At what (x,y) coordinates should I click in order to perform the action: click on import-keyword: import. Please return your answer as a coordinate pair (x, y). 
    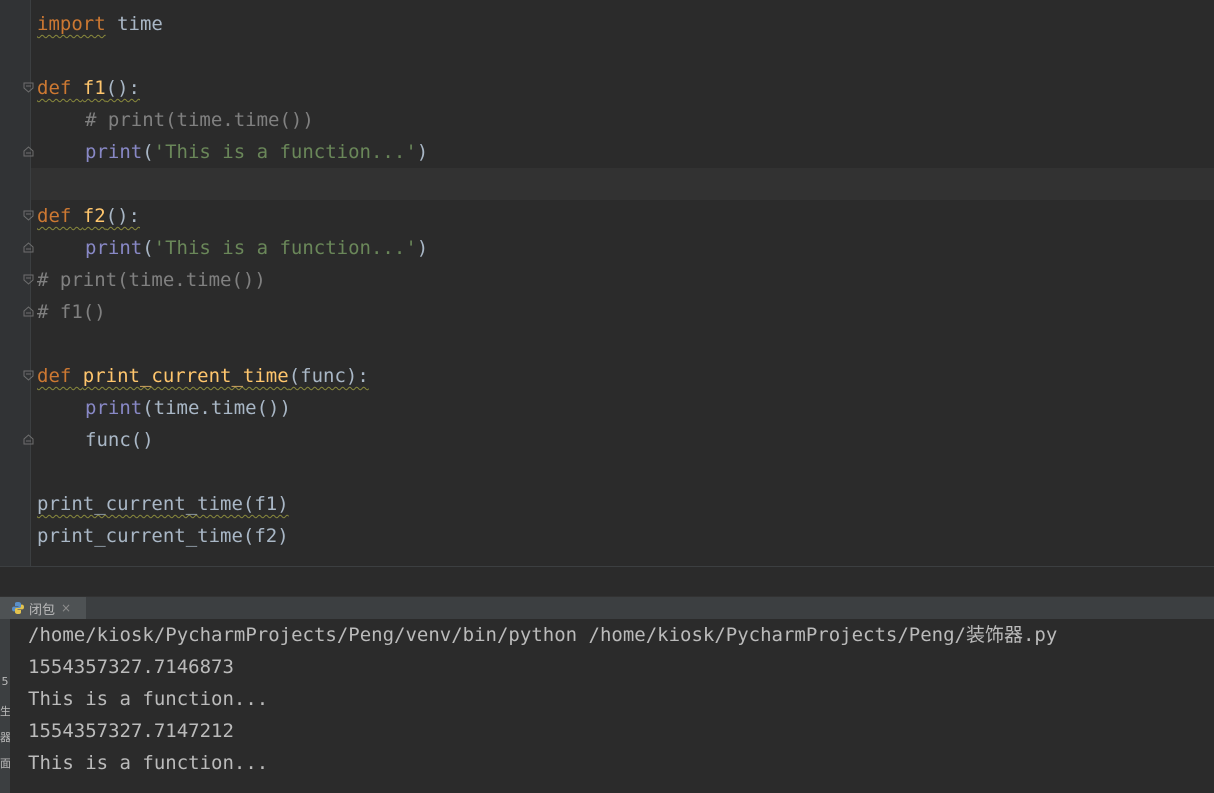
    Looking at the image, I should click on (71, 24).